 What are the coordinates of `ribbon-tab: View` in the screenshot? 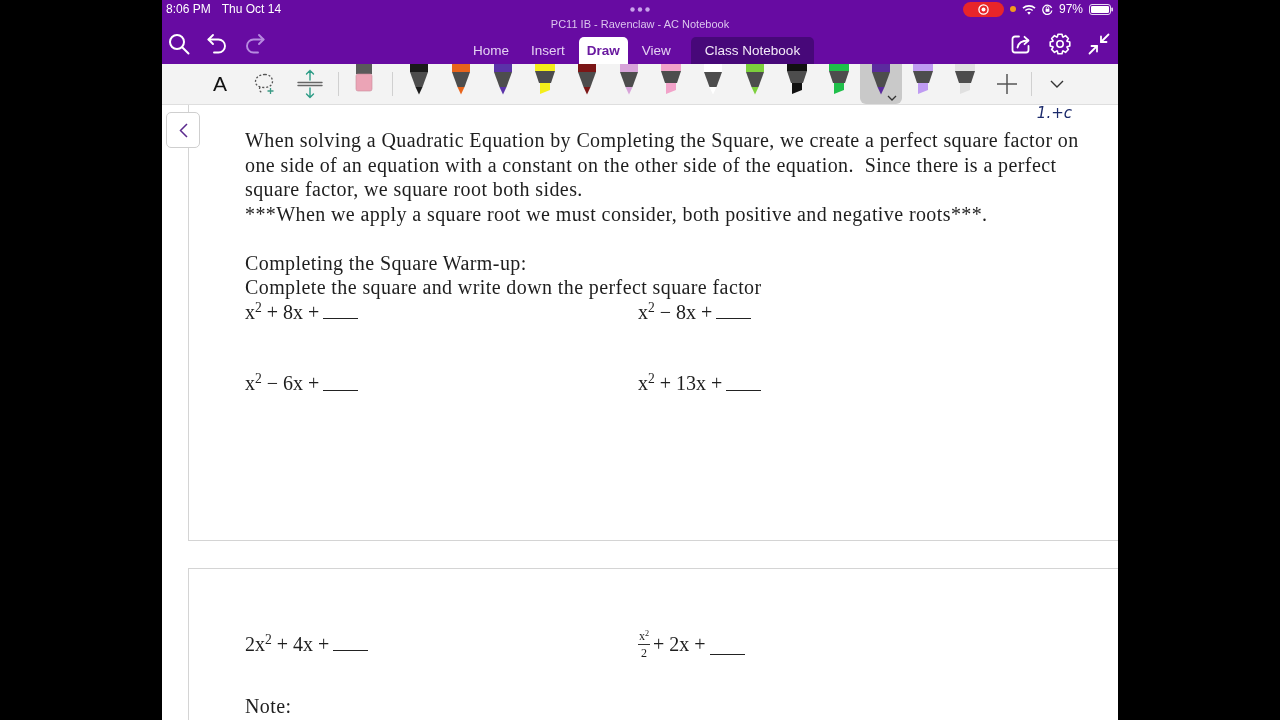 It's located at (656, 50).